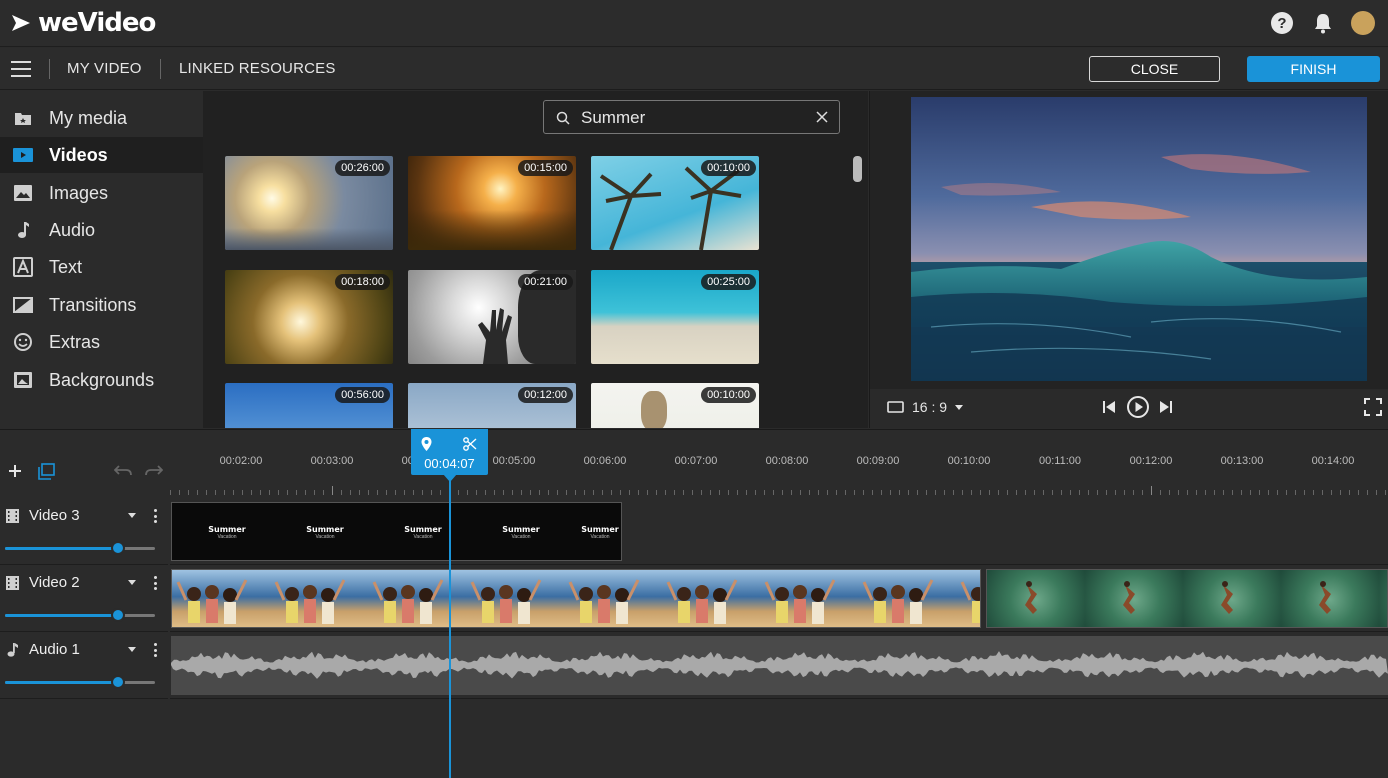  What do you see at coordinates (123, 470) in the screenshot?
I see `undo-icon` at bounding box center [123, 470].